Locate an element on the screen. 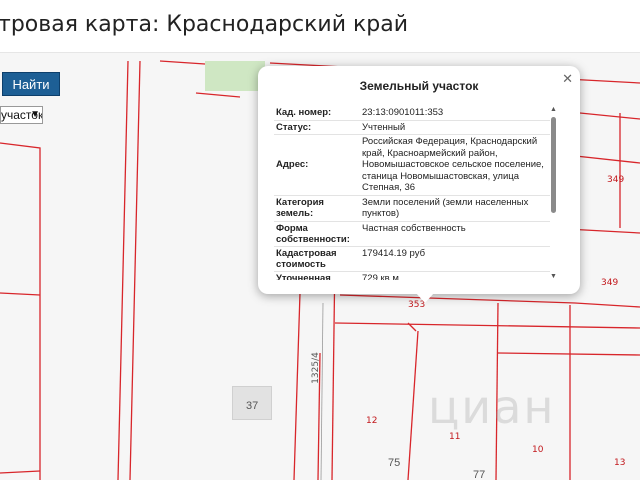 Image resolution: width=640 pixels, height=480 pixels. chevron-down-icon: ▼ is located at coordinates (35, 114).